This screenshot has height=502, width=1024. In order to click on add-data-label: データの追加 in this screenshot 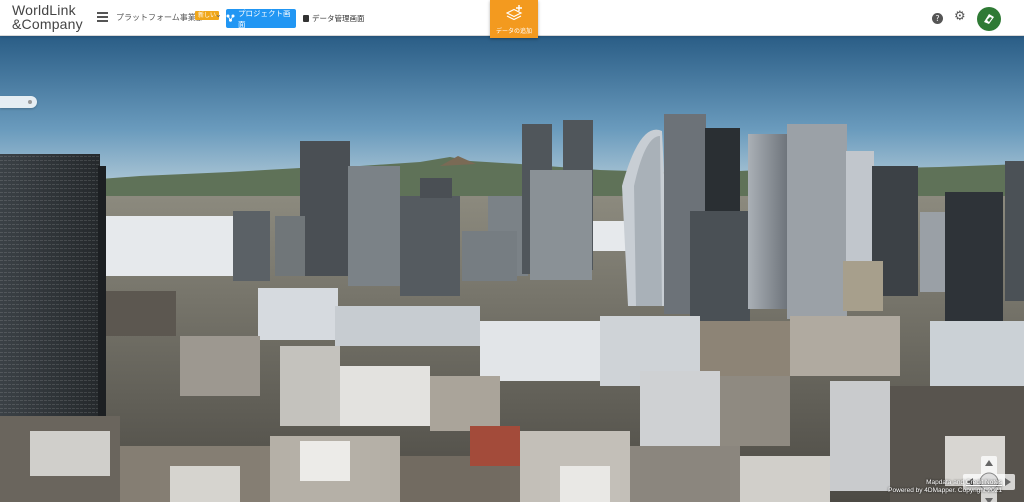, I will do `click(513, 31)`.